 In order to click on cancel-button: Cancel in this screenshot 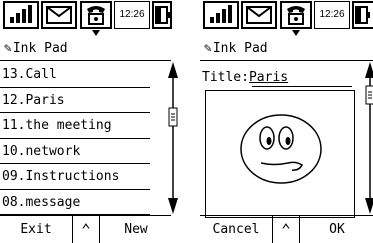, I will do `click(236, 229)`.